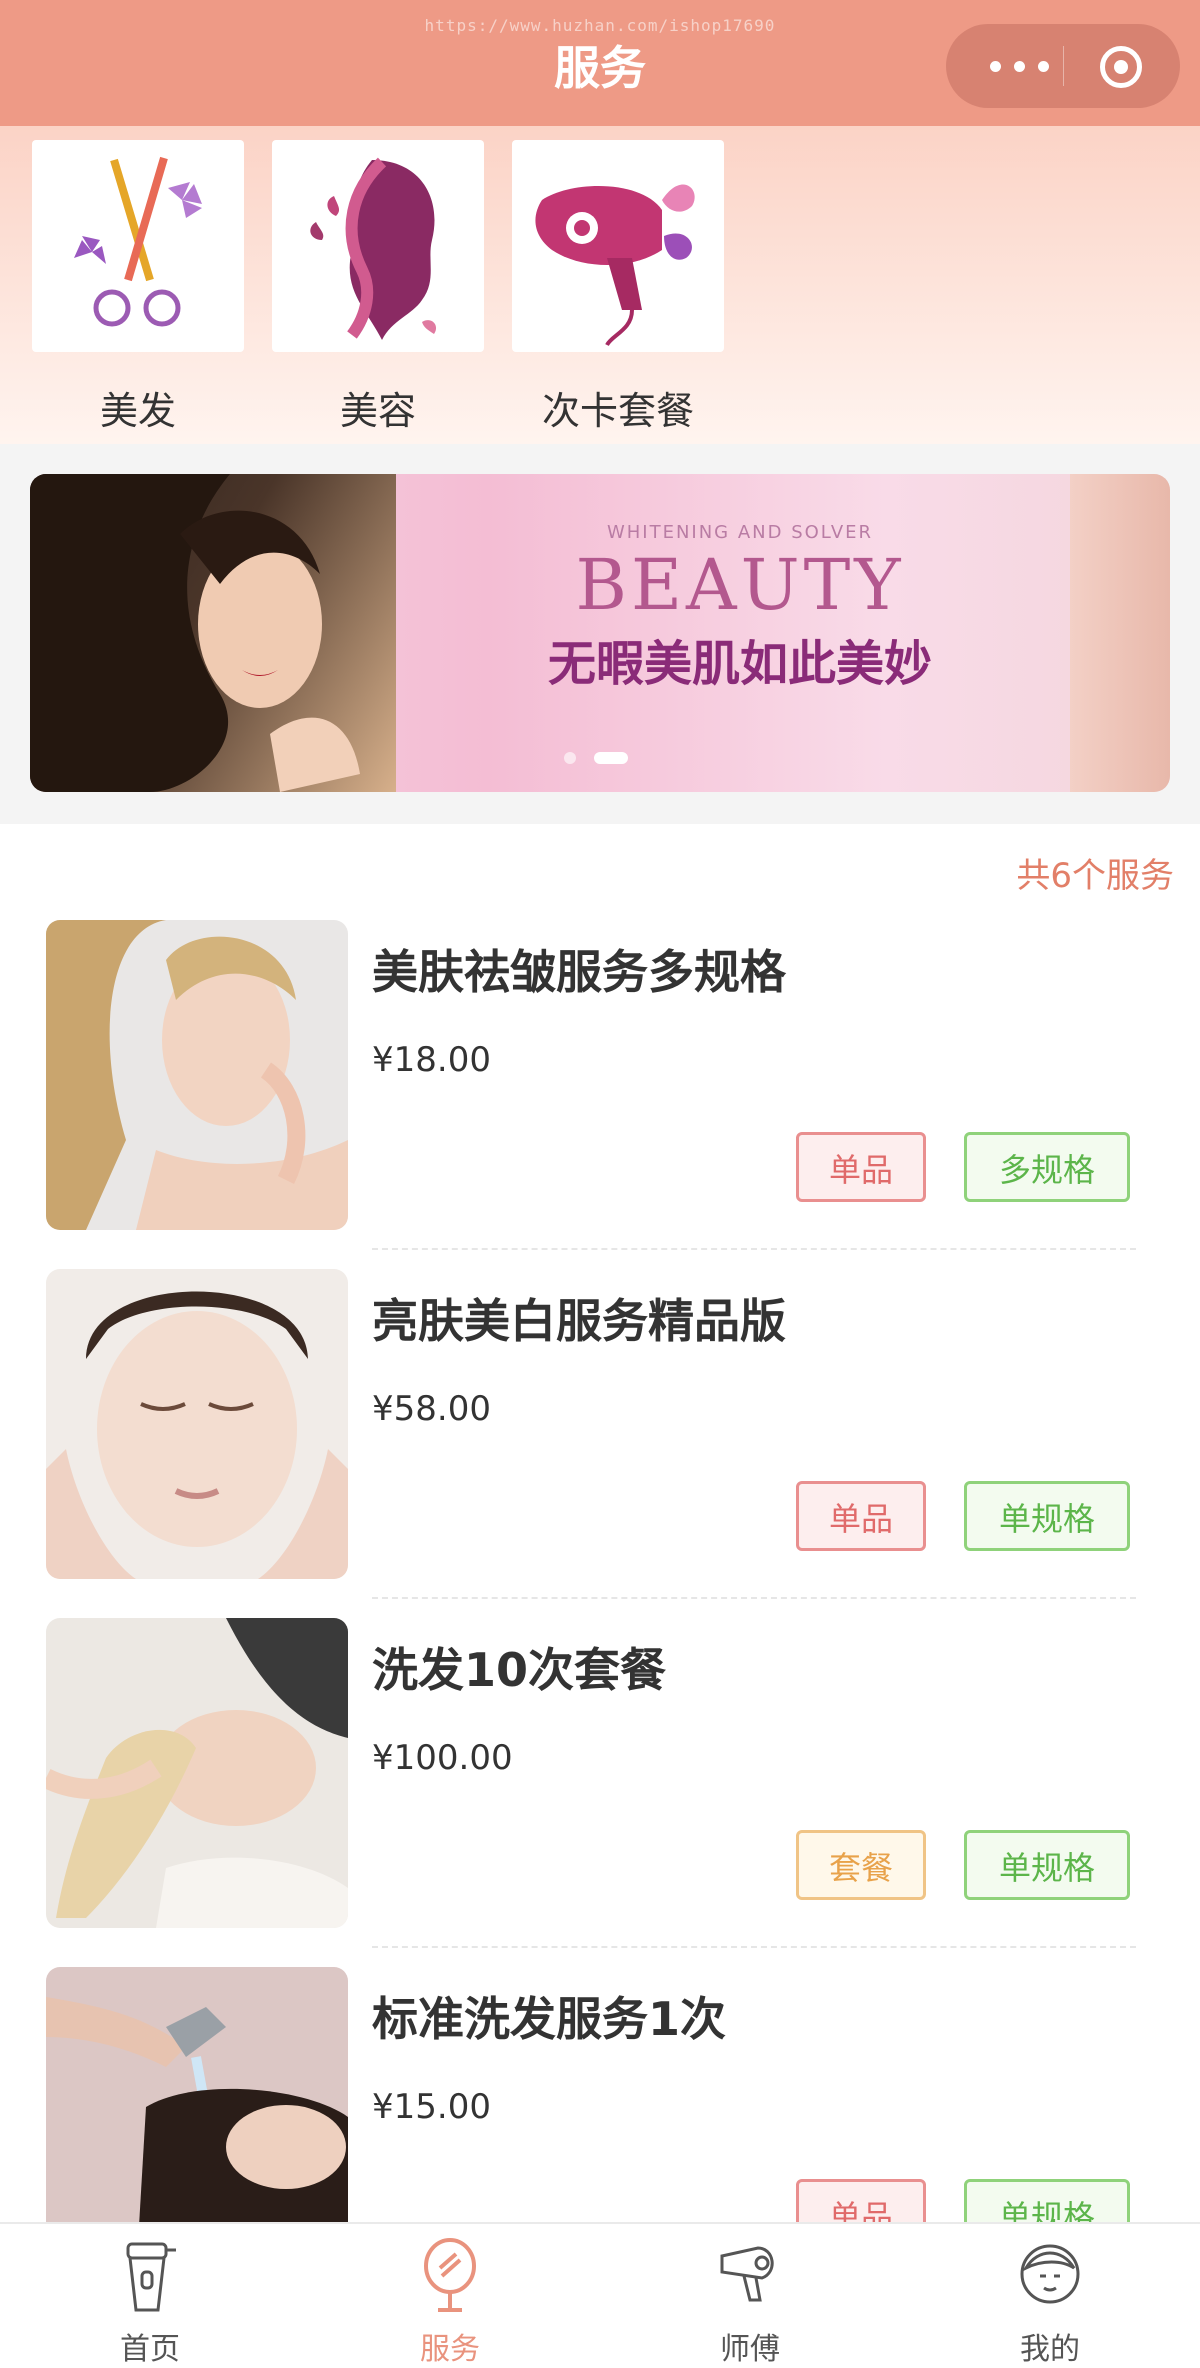  Describe the element at coordinates (750, 2349) in the screenshot. I see `tab-label: 师傅` at that location.